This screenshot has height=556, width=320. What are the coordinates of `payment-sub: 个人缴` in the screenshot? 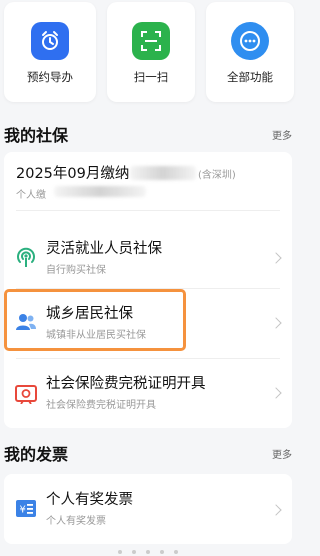 It's located at (31, 195).